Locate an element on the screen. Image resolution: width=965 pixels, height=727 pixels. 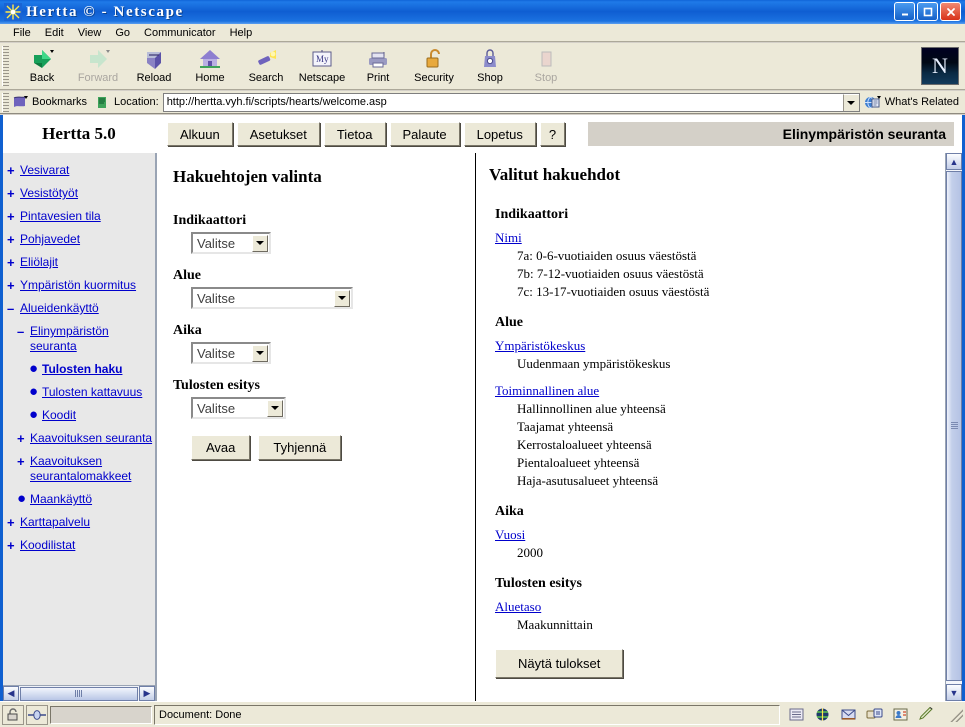
toolbar-gripper is located at coordinates (5, 66).